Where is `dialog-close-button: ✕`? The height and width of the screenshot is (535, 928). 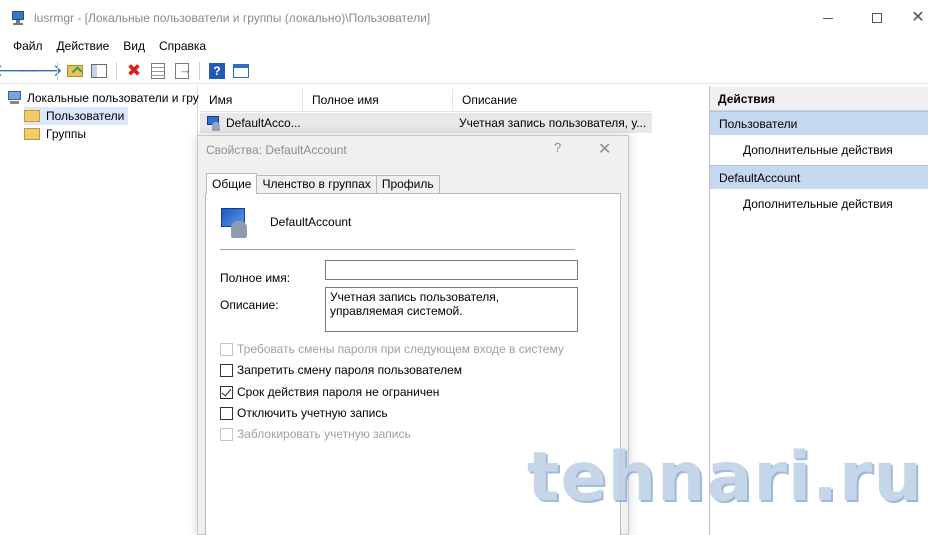
dialog-close-button: ✕ is located at coordinates (604, 149).